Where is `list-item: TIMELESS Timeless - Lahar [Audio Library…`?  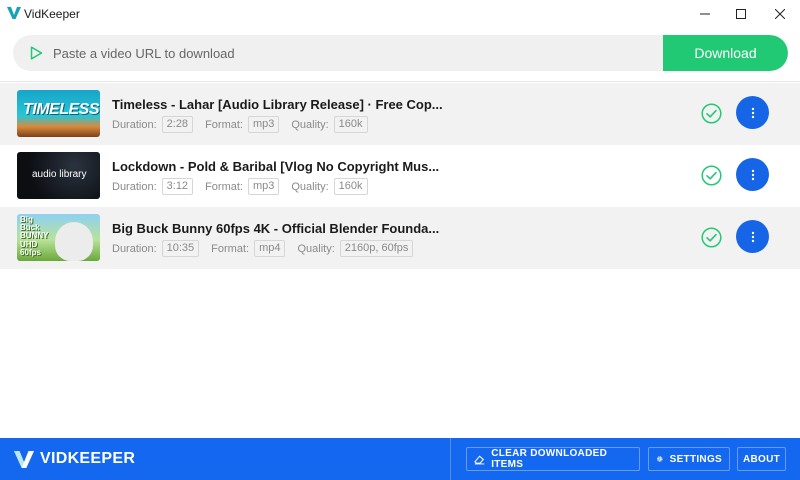
list-item: TIMELESS Timeless - Lahar [Audio Library… is located at coordinates (400, 114).